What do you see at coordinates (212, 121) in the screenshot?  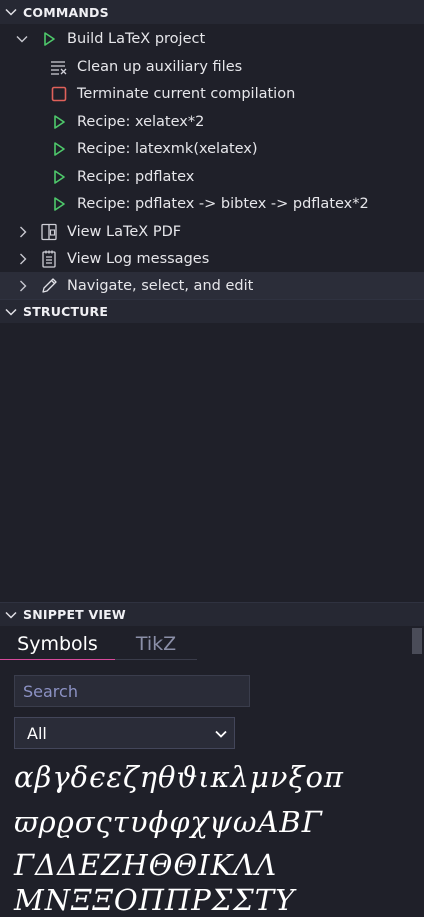 I see `command-recipe: Recipe: xelatex*2` at bounding box center [212, 121].